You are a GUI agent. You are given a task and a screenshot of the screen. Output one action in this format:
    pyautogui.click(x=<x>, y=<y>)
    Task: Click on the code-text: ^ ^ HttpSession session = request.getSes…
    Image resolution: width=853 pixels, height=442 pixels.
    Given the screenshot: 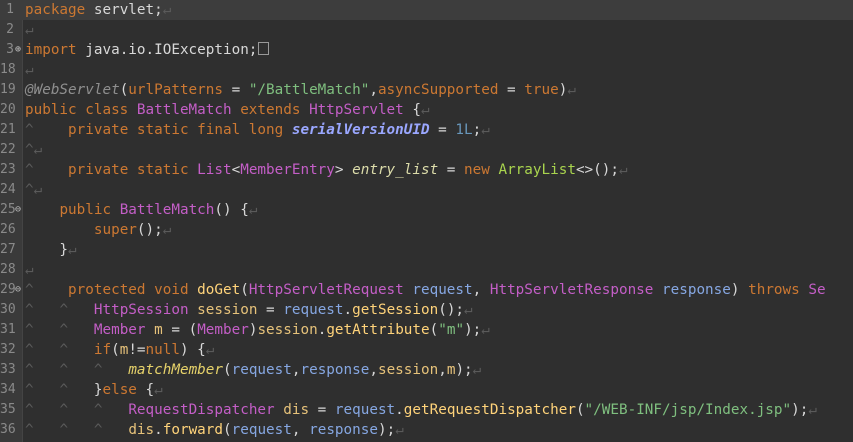 What is the action you would take?
    pyautogui.click(x=249, y=310)
    